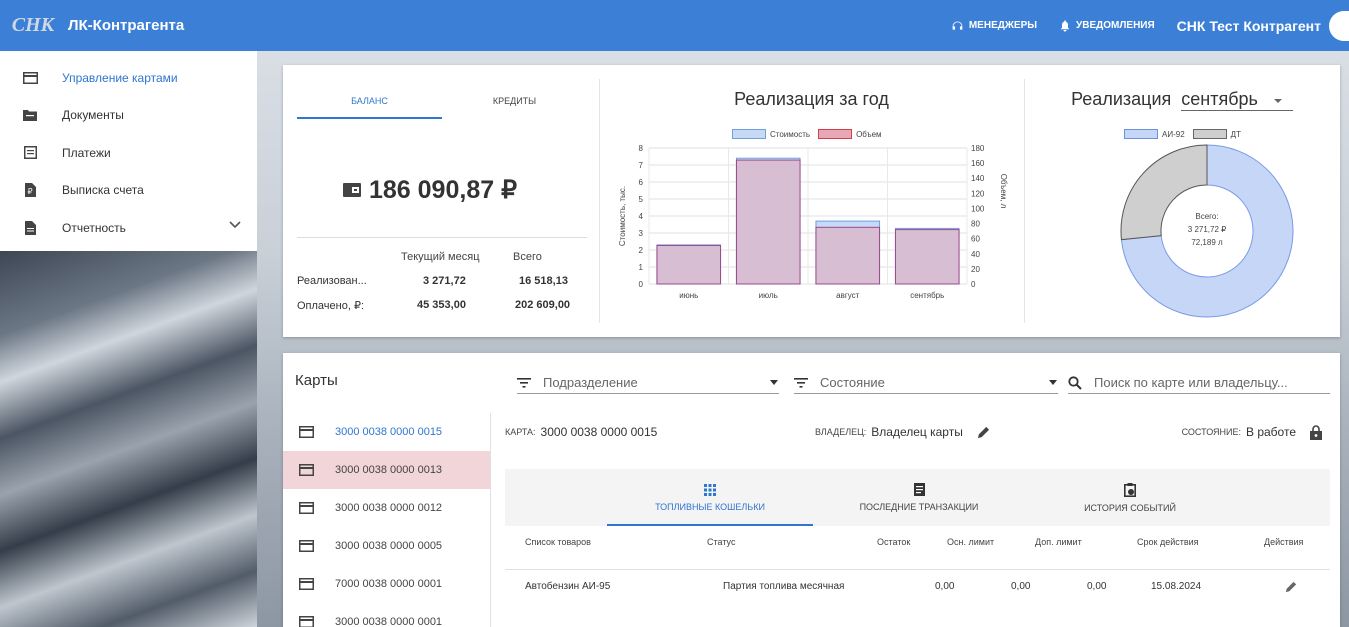 Image resolution: width=1349 pixels, height=627 pixels. I want to click on managers-link: менеджеры, so click(994, 25).